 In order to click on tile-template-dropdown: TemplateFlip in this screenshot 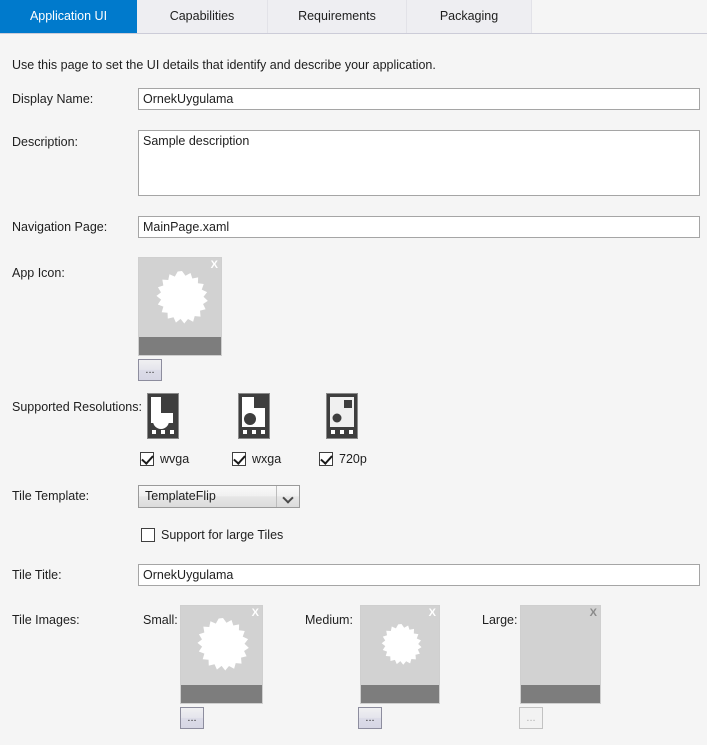, I will do `click(219, 496)`.